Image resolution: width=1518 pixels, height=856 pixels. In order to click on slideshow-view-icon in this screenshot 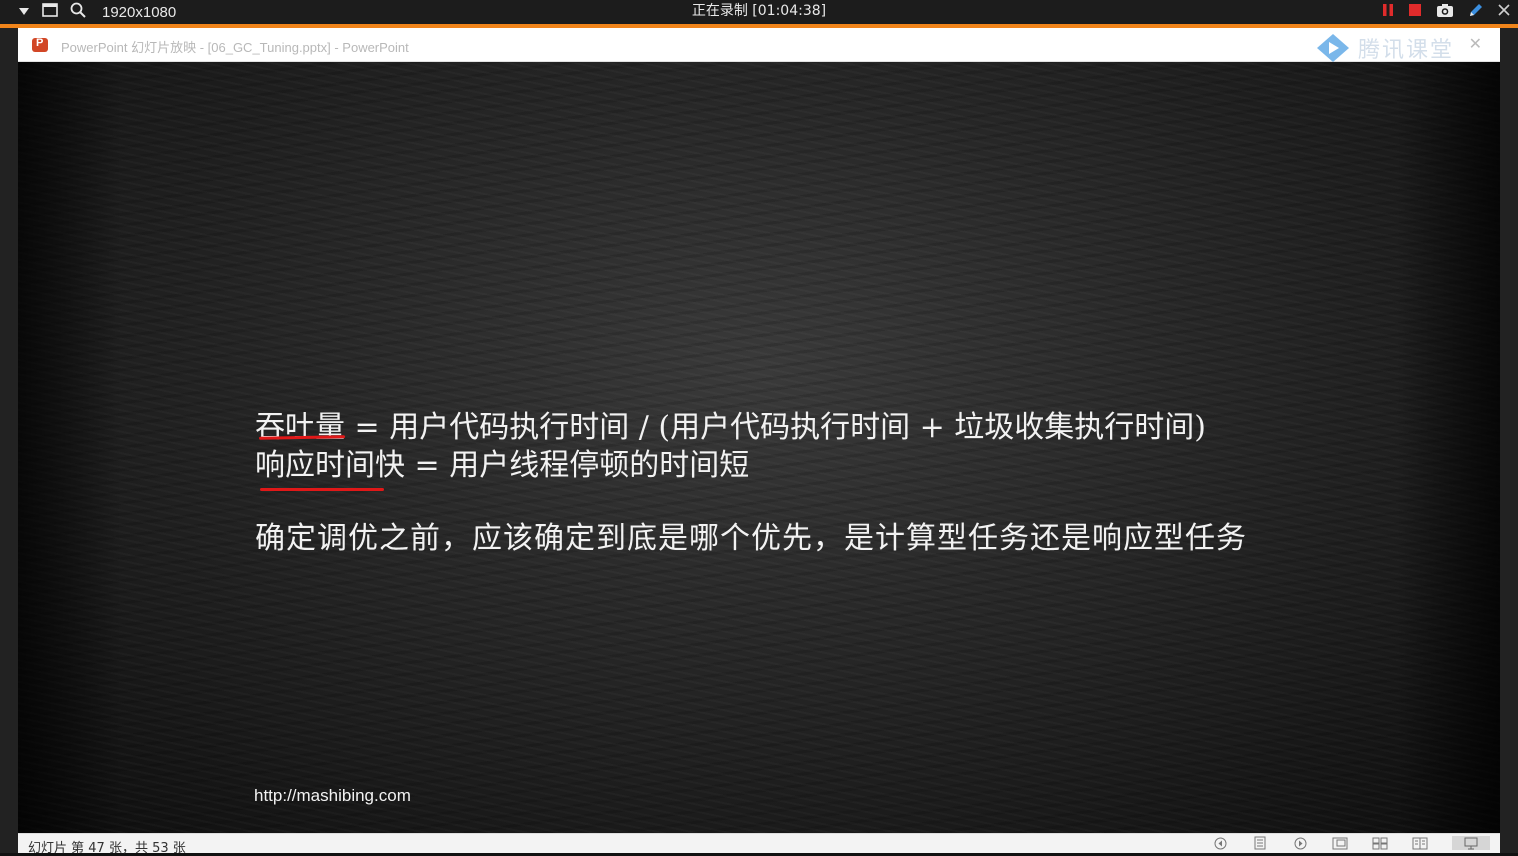, I will do `click(1471, 843)`.